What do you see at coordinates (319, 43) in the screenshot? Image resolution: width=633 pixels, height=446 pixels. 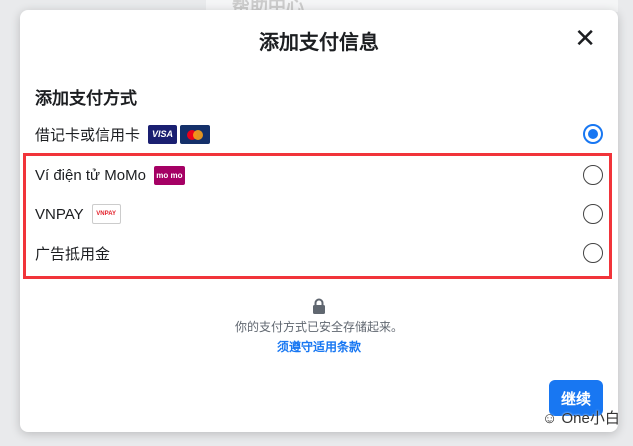 I see `dialog-title: 添加支付信息` at bounding box center [319, 43].